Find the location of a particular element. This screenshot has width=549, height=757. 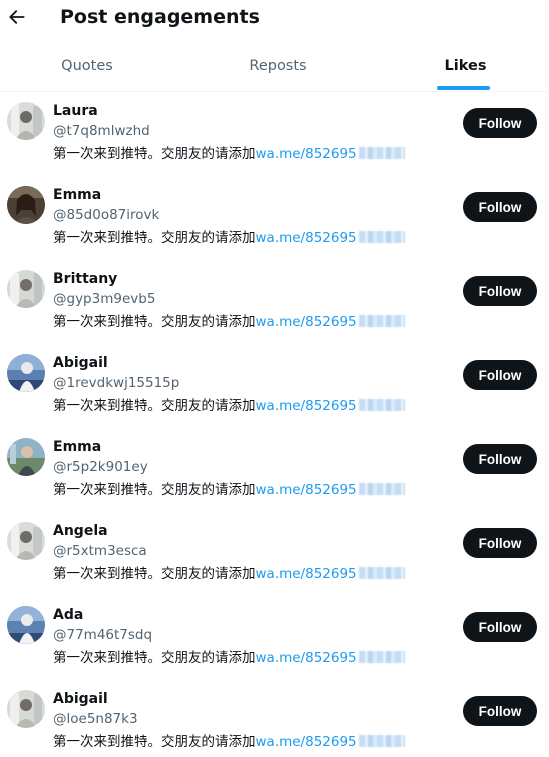

user-handle: @gyp3m9evb5 is located at coordinates (104, 299).